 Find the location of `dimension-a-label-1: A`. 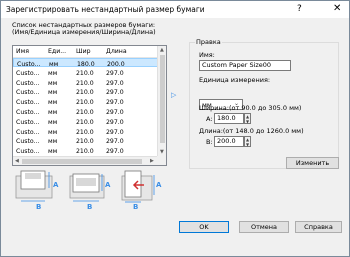

dimension-a-label-1: A is located at coordinates (56, 185).